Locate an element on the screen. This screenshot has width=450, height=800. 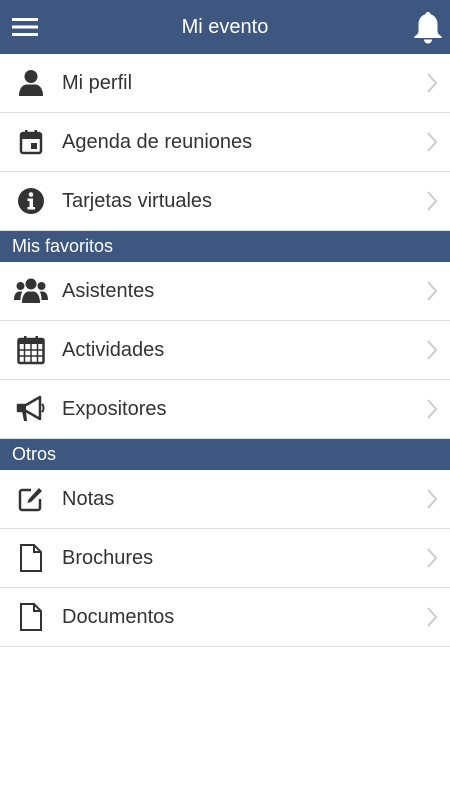
menu-item-brochures: Brochures is located at coordinates (225, 558).